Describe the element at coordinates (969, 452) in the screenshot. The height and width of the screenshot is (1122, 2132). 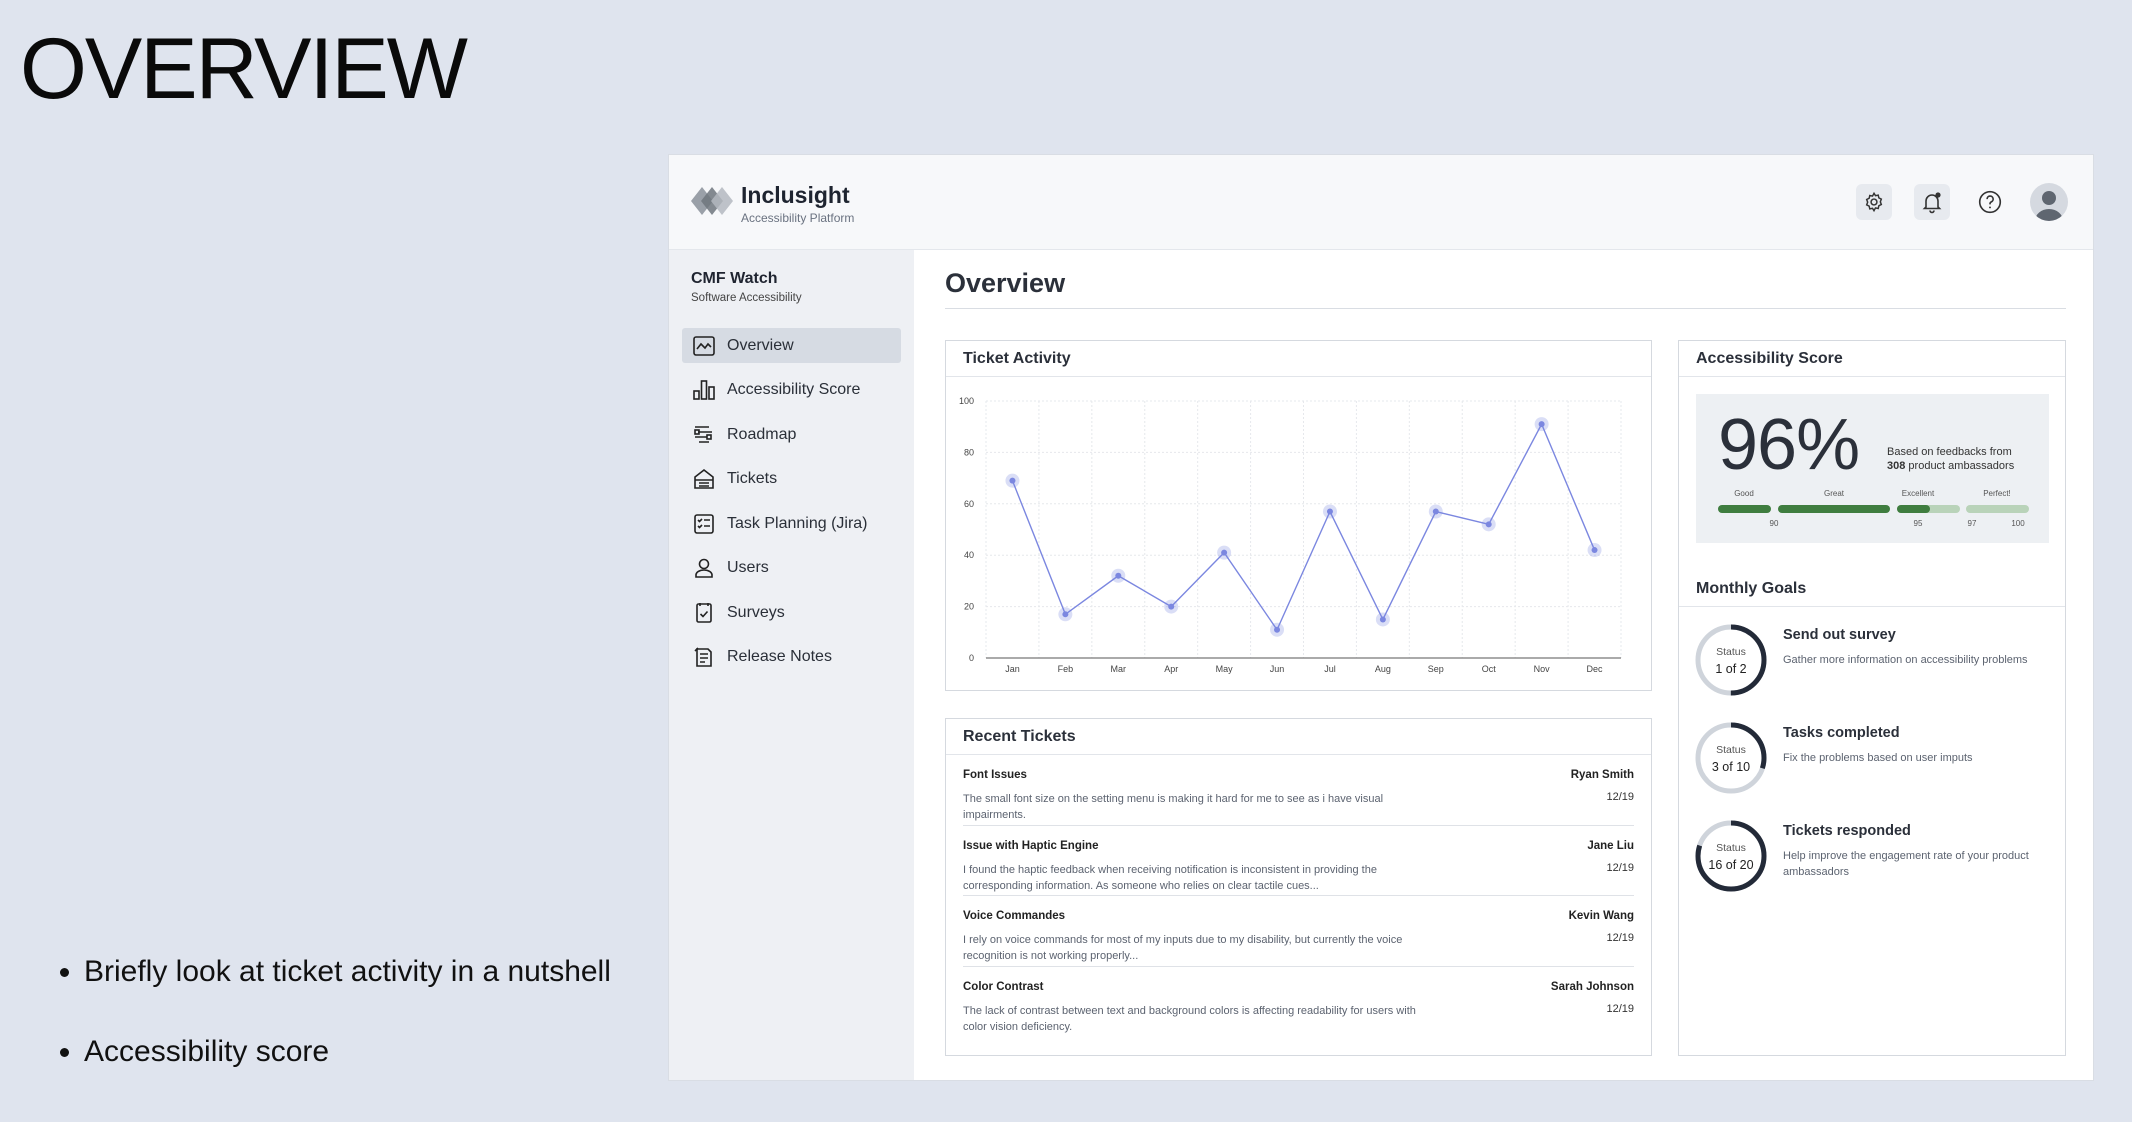
I see `y-tick-label: 80` at that location.